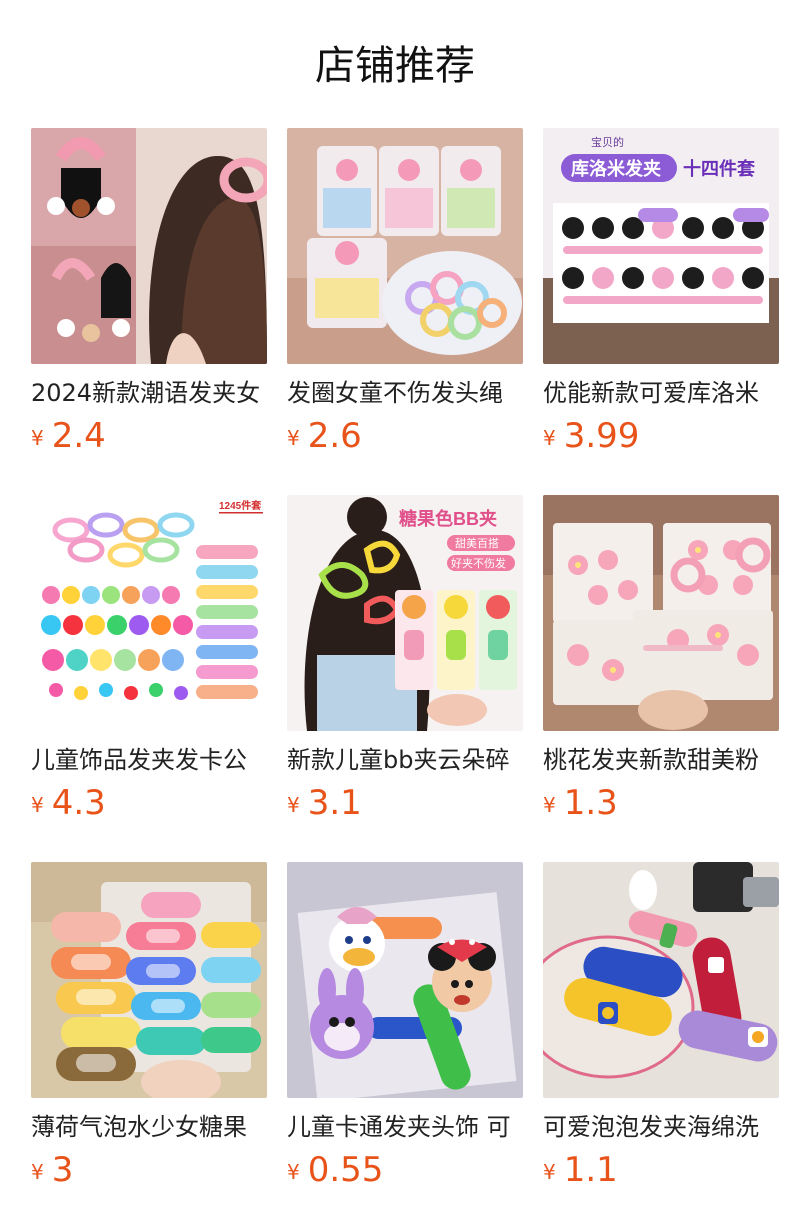 The height and width of the screenshot is (1230, 790). Describe the element at coordinates (149, 246) in the screenshot. I see `hair-claw-clip-image` at that location.